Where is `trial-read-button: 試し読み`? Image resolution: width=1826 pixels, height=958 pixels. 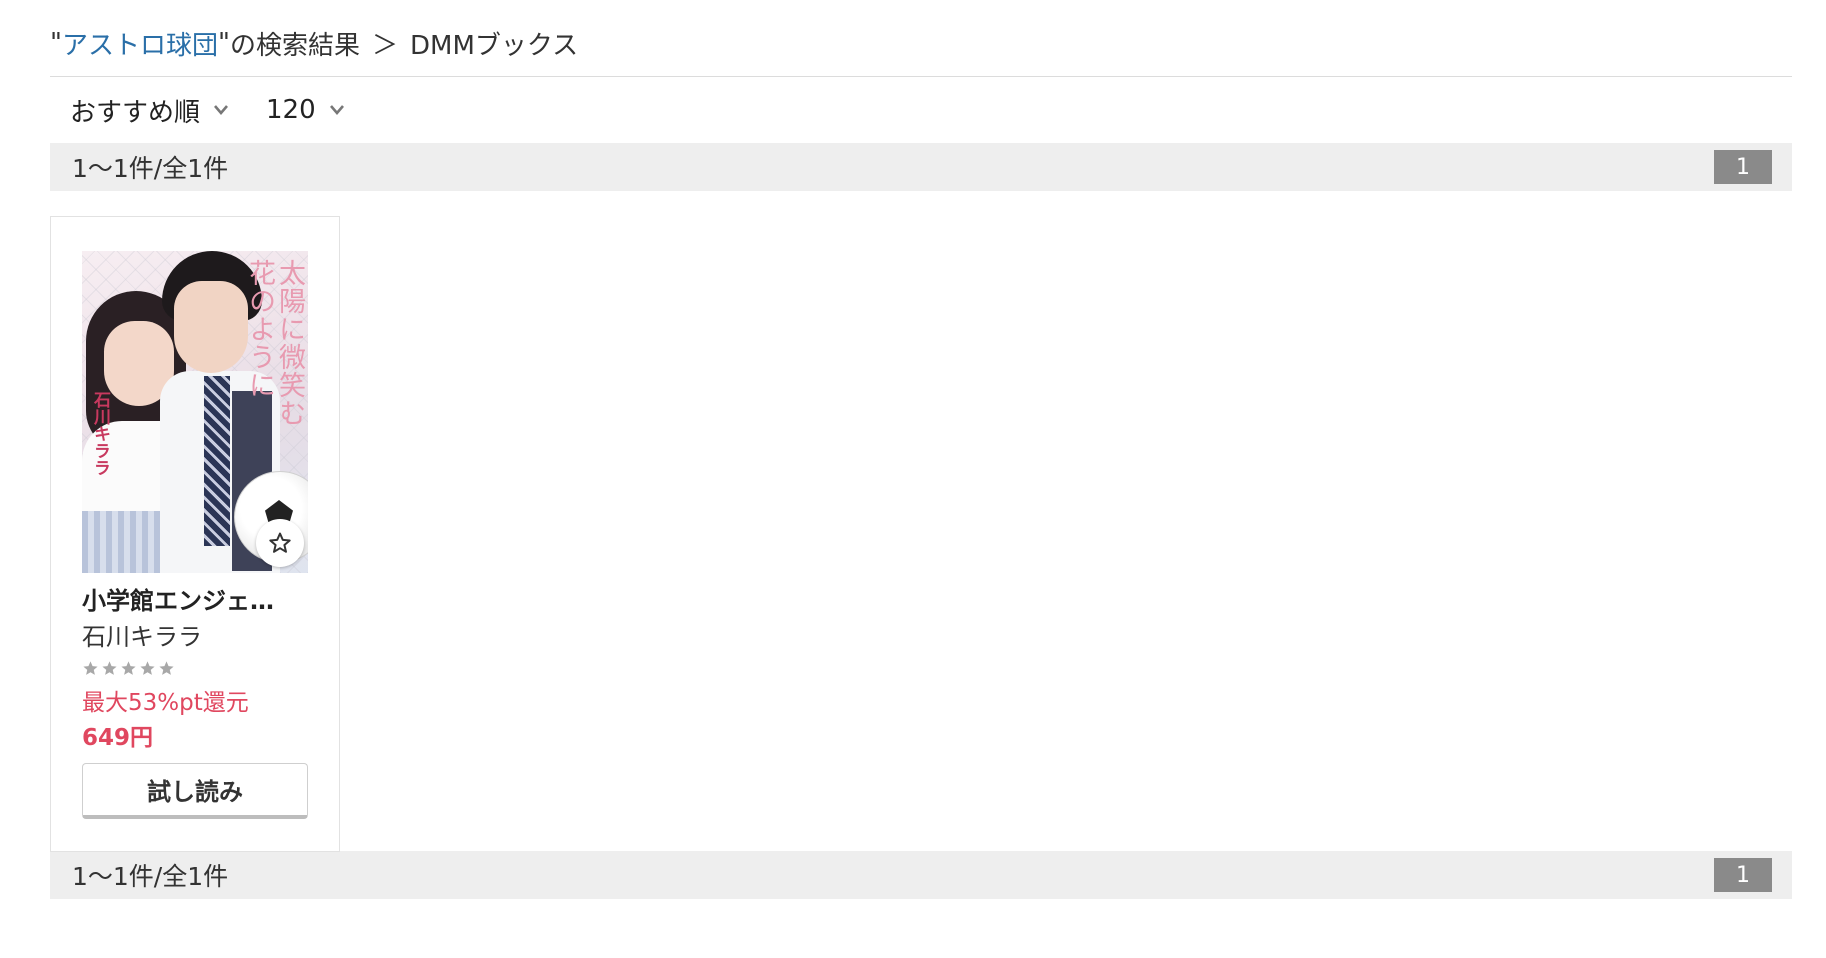
trial-read-button: 試し読み is located at coordinates (195, 791).